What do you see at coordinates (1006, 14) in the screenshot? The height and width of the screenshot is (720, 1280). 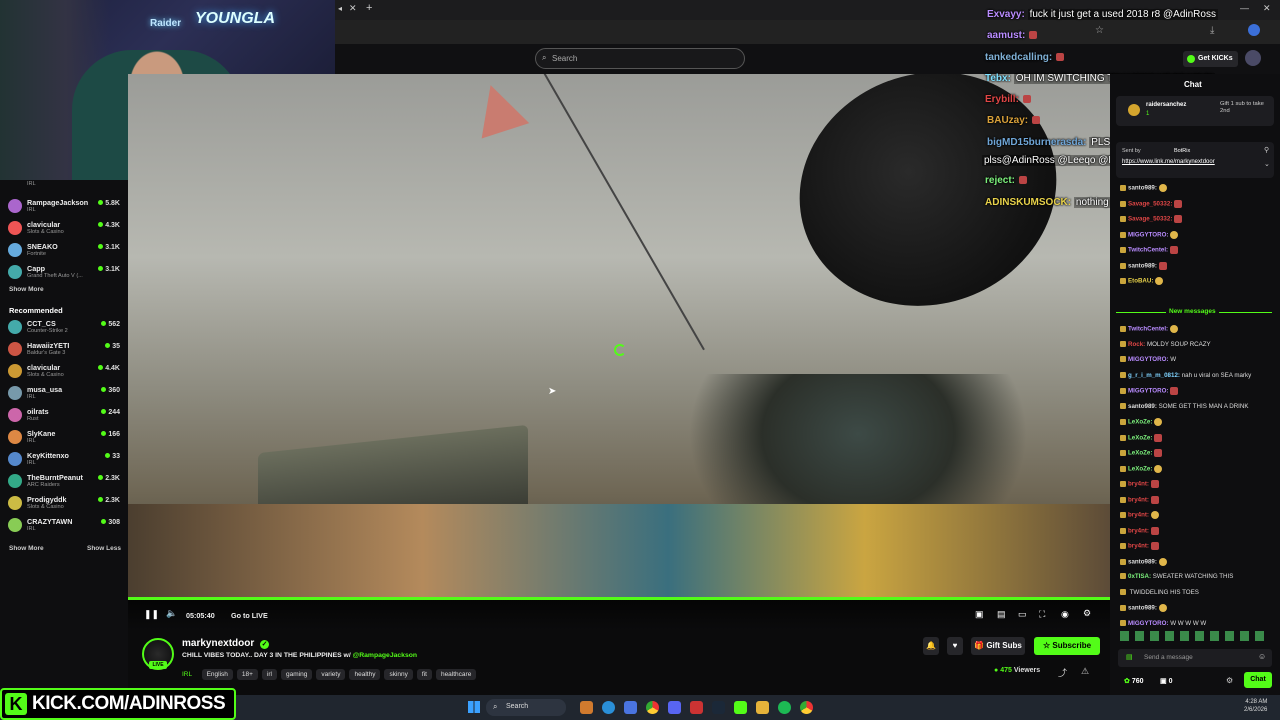 I see `overlay-chat-username: Exvayy:` at bounding box center [1006, 14].